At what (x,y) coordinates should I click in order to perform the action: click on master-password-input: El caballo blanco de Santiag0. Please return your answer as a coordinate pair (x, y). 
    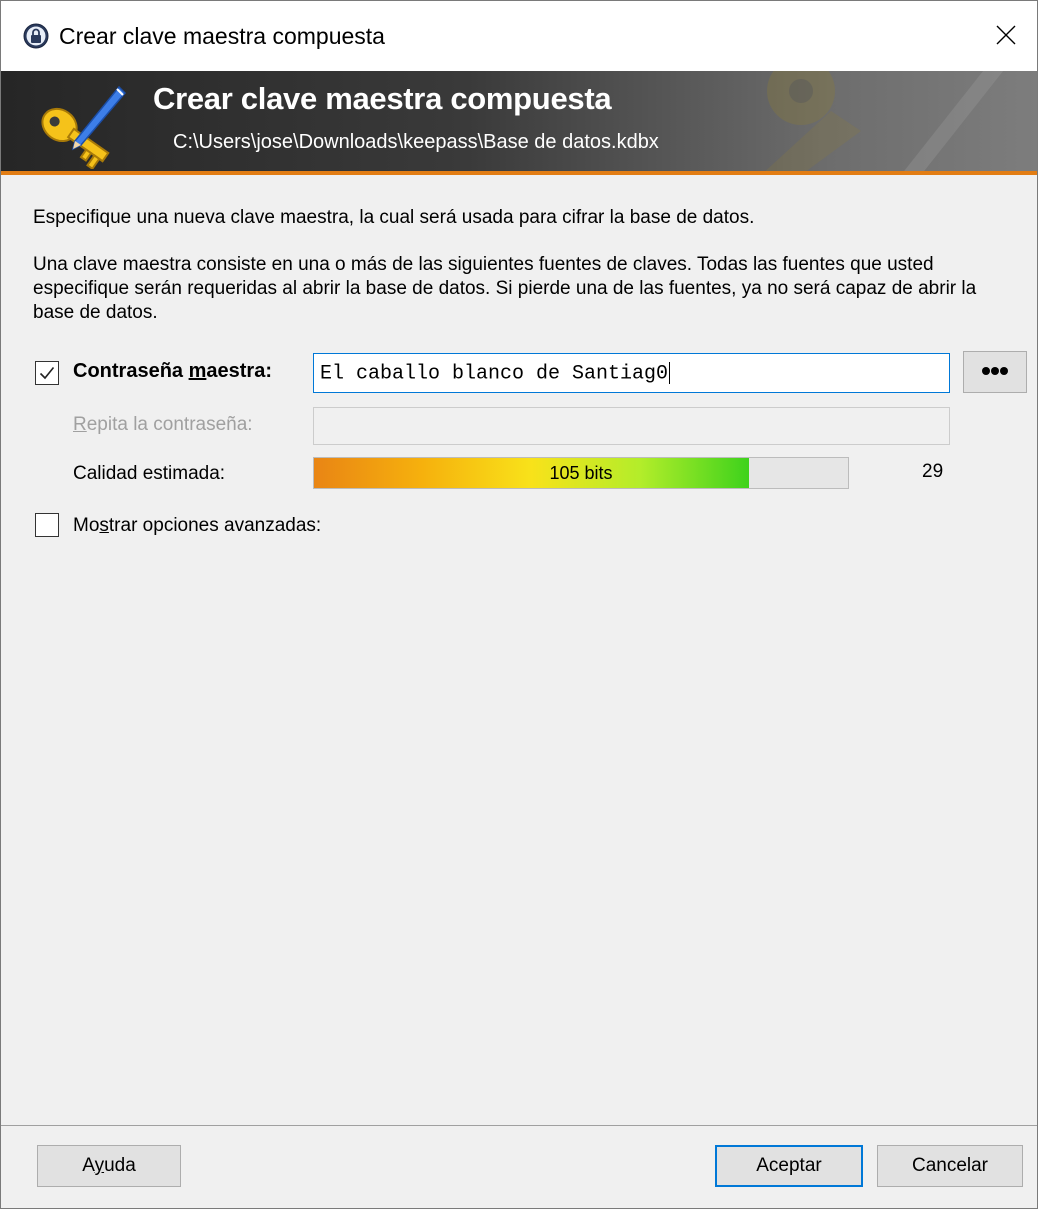
    Looking at the image, I should click on (631, 373).